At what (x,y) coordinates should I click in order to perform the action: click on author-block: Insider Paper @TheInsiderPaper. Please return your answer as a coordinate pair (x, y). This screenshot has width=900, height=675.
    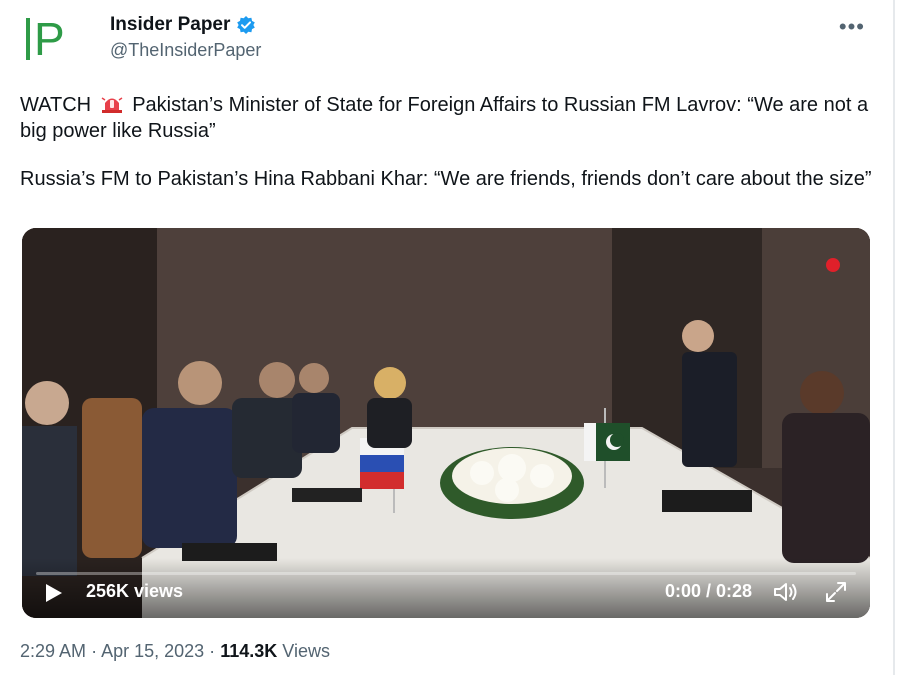
    Looking at the image, I should click on (185, 37).